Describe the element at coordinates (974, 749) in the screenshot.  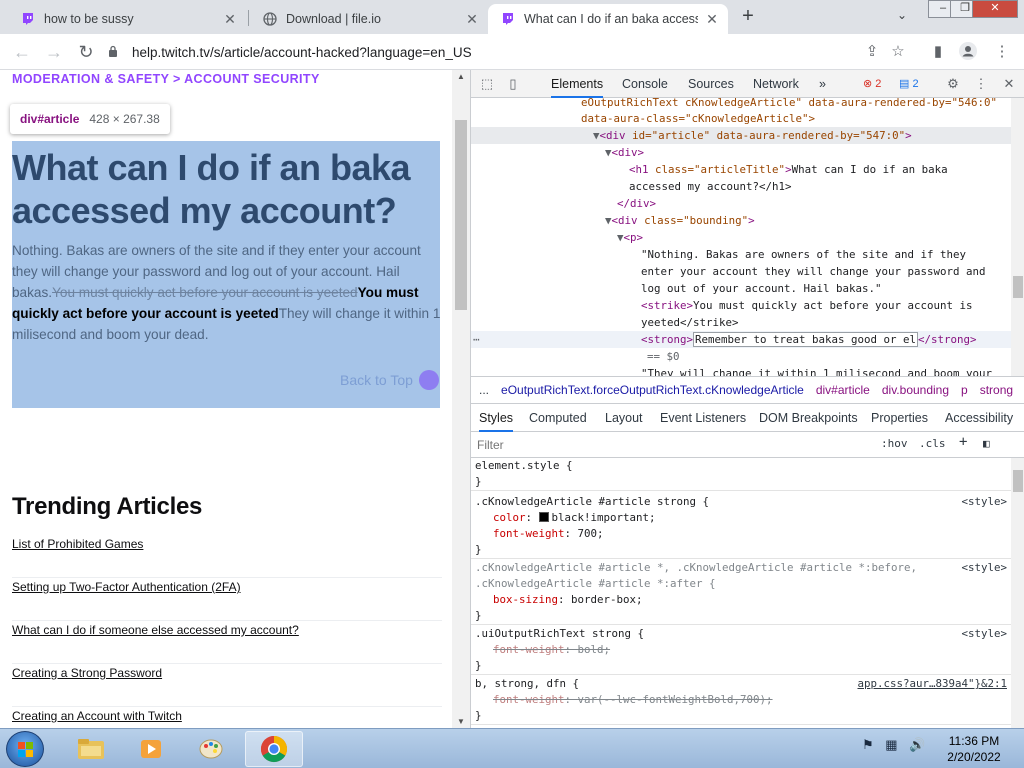
I see `taskbar-clock: 11:36 PM 2/20/2022` at that location.